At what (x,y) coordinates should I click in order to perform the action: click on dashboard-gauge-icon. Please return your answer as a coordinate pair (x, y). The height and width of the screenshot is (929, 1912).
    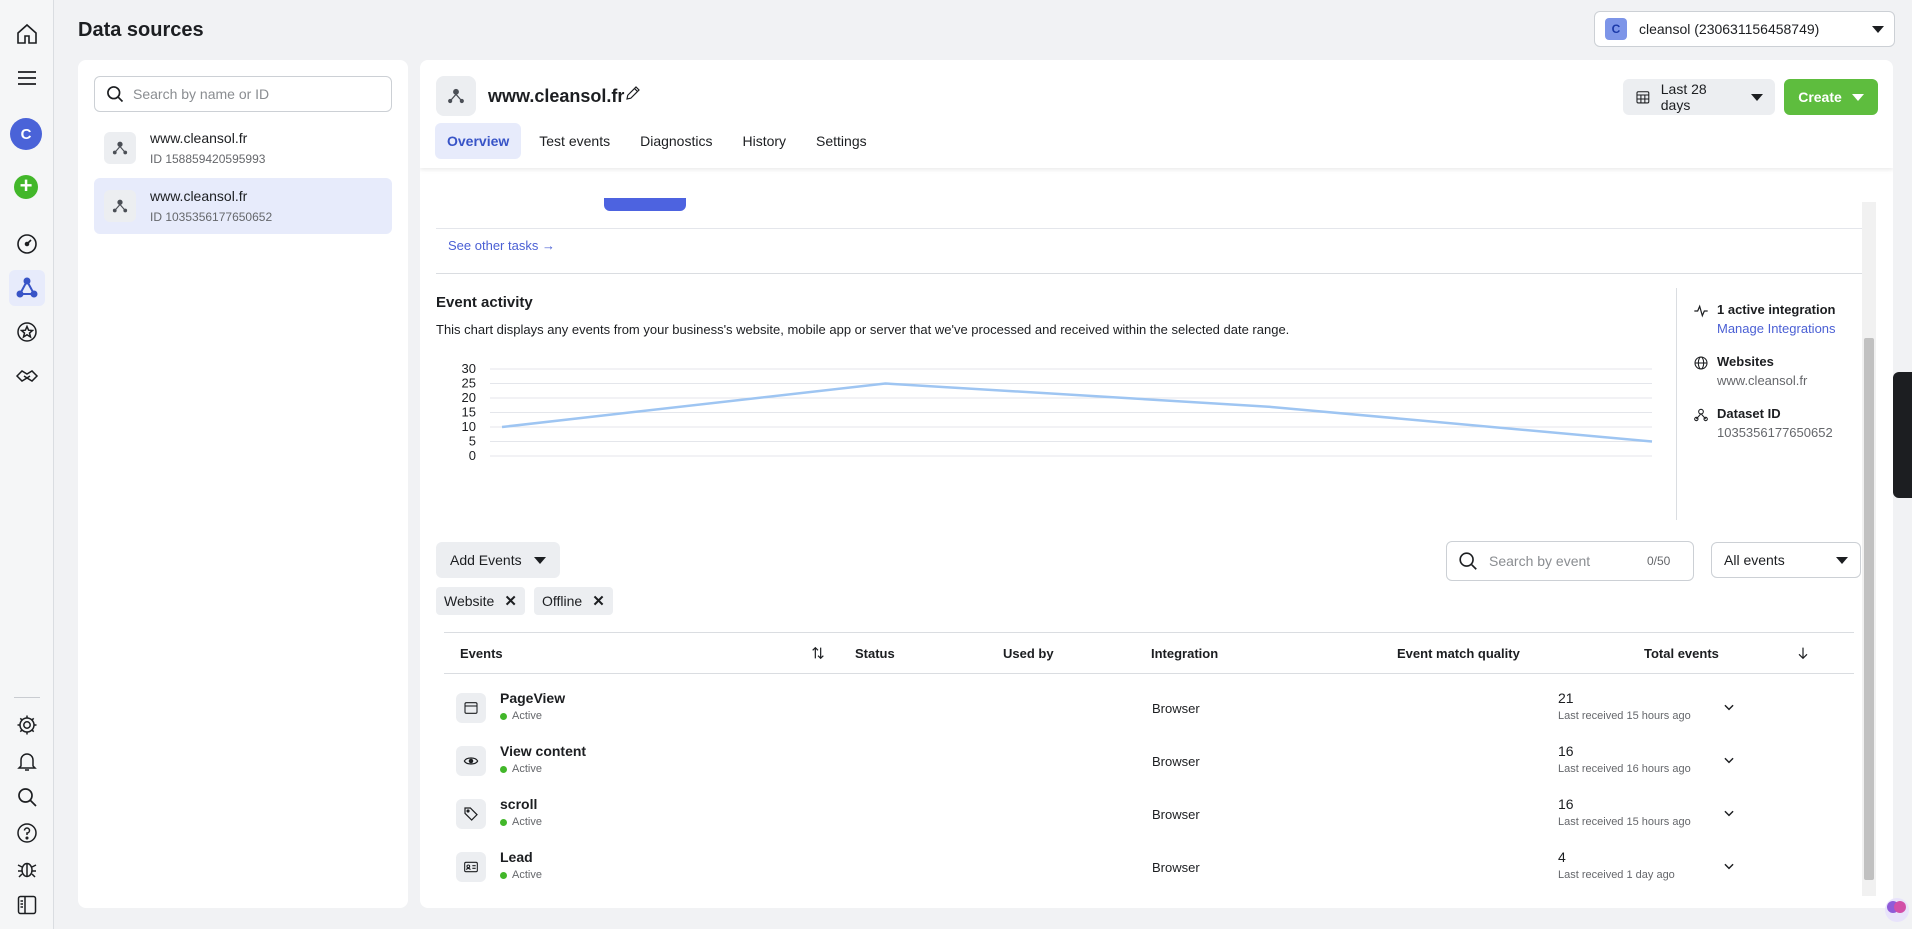
    Looking at the image, I should click on (27, 244).